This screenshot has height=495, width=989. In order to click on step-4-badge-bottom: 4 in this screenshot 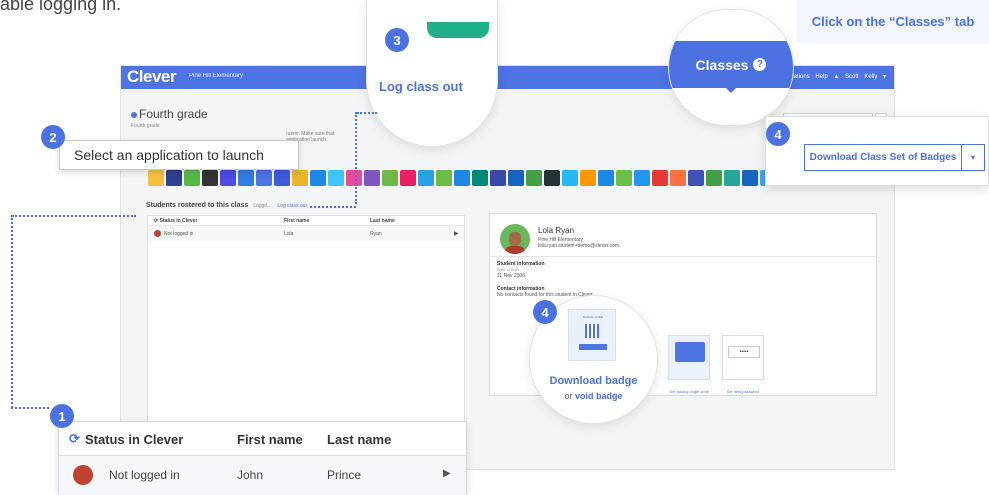, I will do `click(545, 312)`.